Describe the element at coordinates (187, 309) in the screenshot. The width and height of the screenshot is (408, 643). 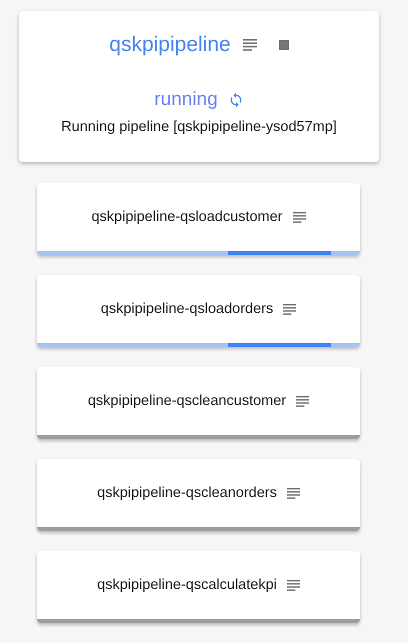
I see `step-name: qskpipipeline-qsloadorders` at that location.